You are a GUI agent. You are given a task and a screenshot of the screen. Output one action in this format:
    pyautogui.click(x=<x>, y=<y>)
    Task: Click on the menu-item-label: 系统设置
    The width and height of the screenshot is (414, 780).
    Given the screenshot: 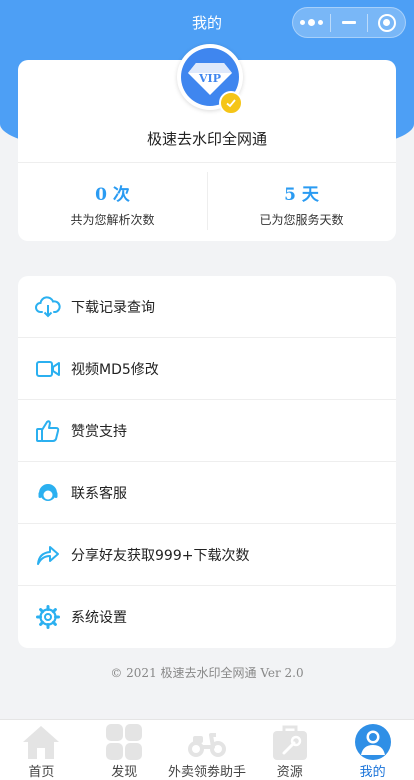 What is the action you would take?
    pyautogui.click(x=99, y=618)
    